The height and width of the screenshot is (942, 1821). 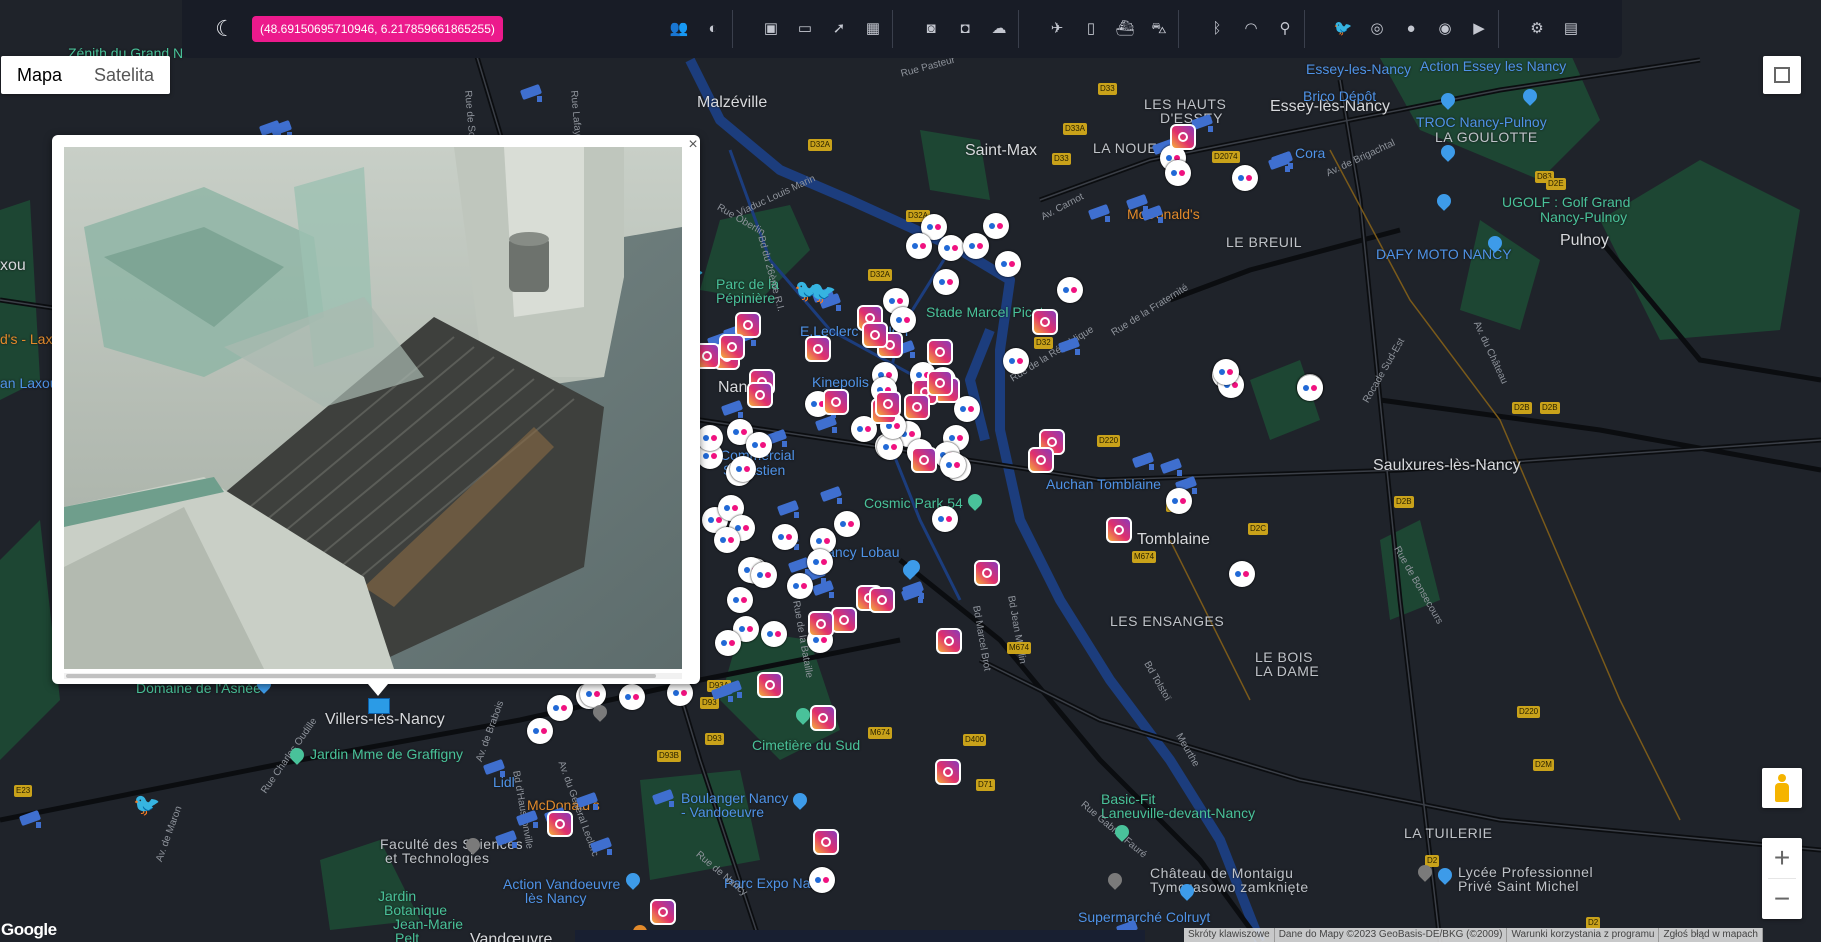 What do you see at coordinates (693, 145) in the screenshot?
I see `close-icon: ×` at bounding box center [693, 145].